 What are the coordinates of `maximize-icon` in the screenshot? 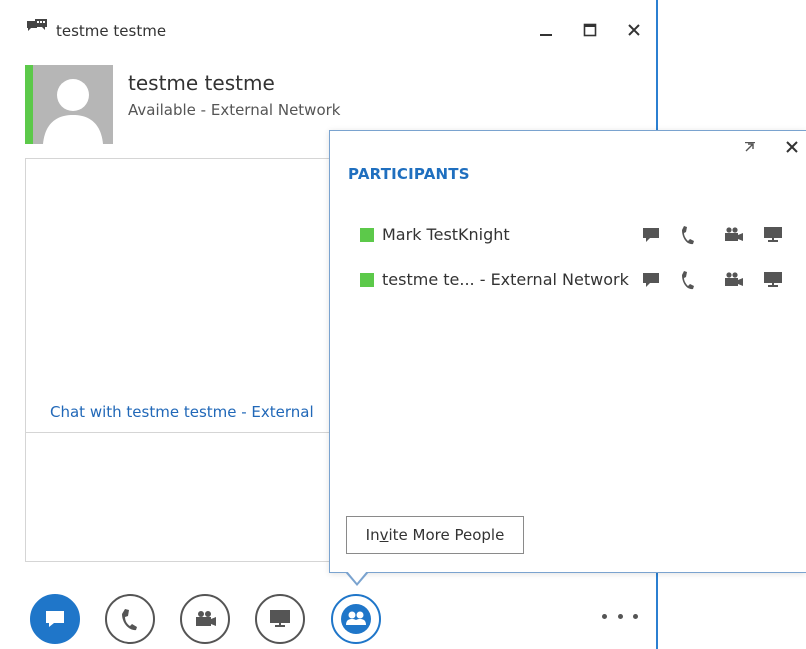 It's located at (590, 30).